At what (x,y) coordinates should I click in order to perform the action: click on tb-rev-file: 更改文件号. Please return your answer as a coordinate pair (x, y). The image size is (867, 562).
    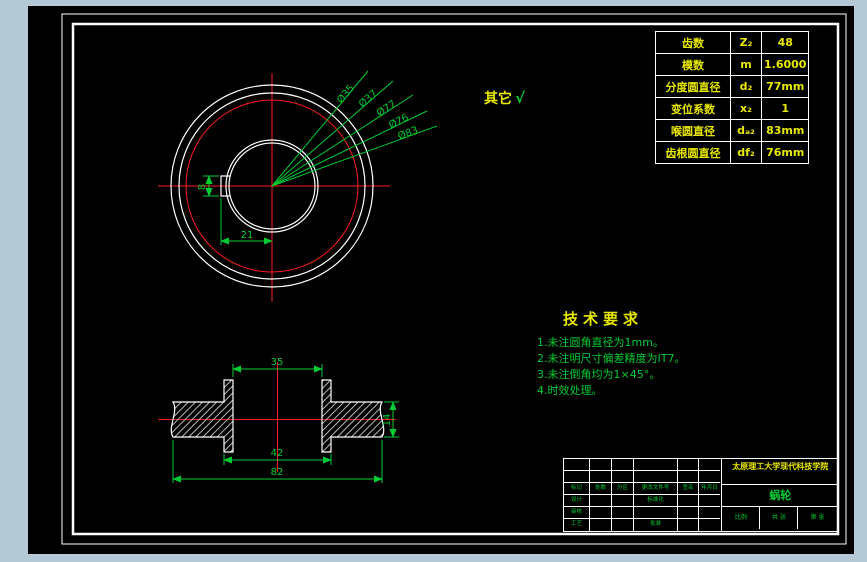
    Looking at the image, I should click on (656, 489).